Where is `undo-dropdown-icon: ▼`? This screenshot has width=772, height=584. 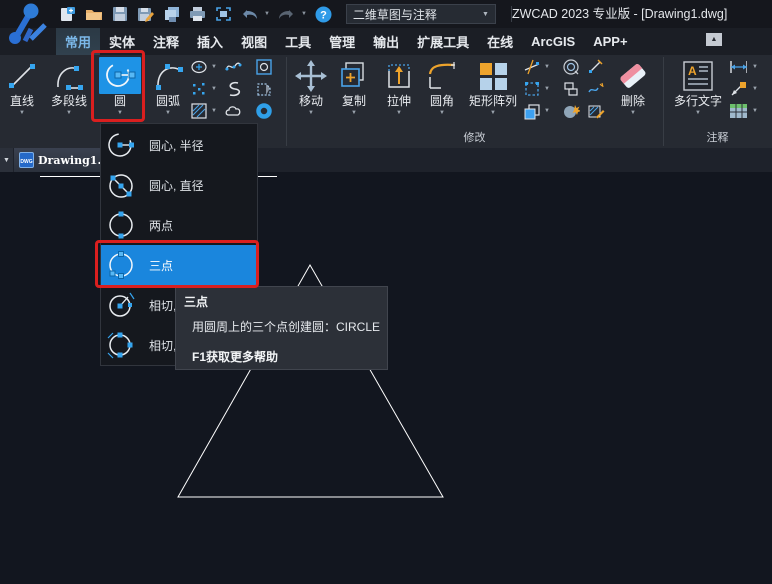 undo-dropdown-icon: ▼ is located at coordinates (267, 14).